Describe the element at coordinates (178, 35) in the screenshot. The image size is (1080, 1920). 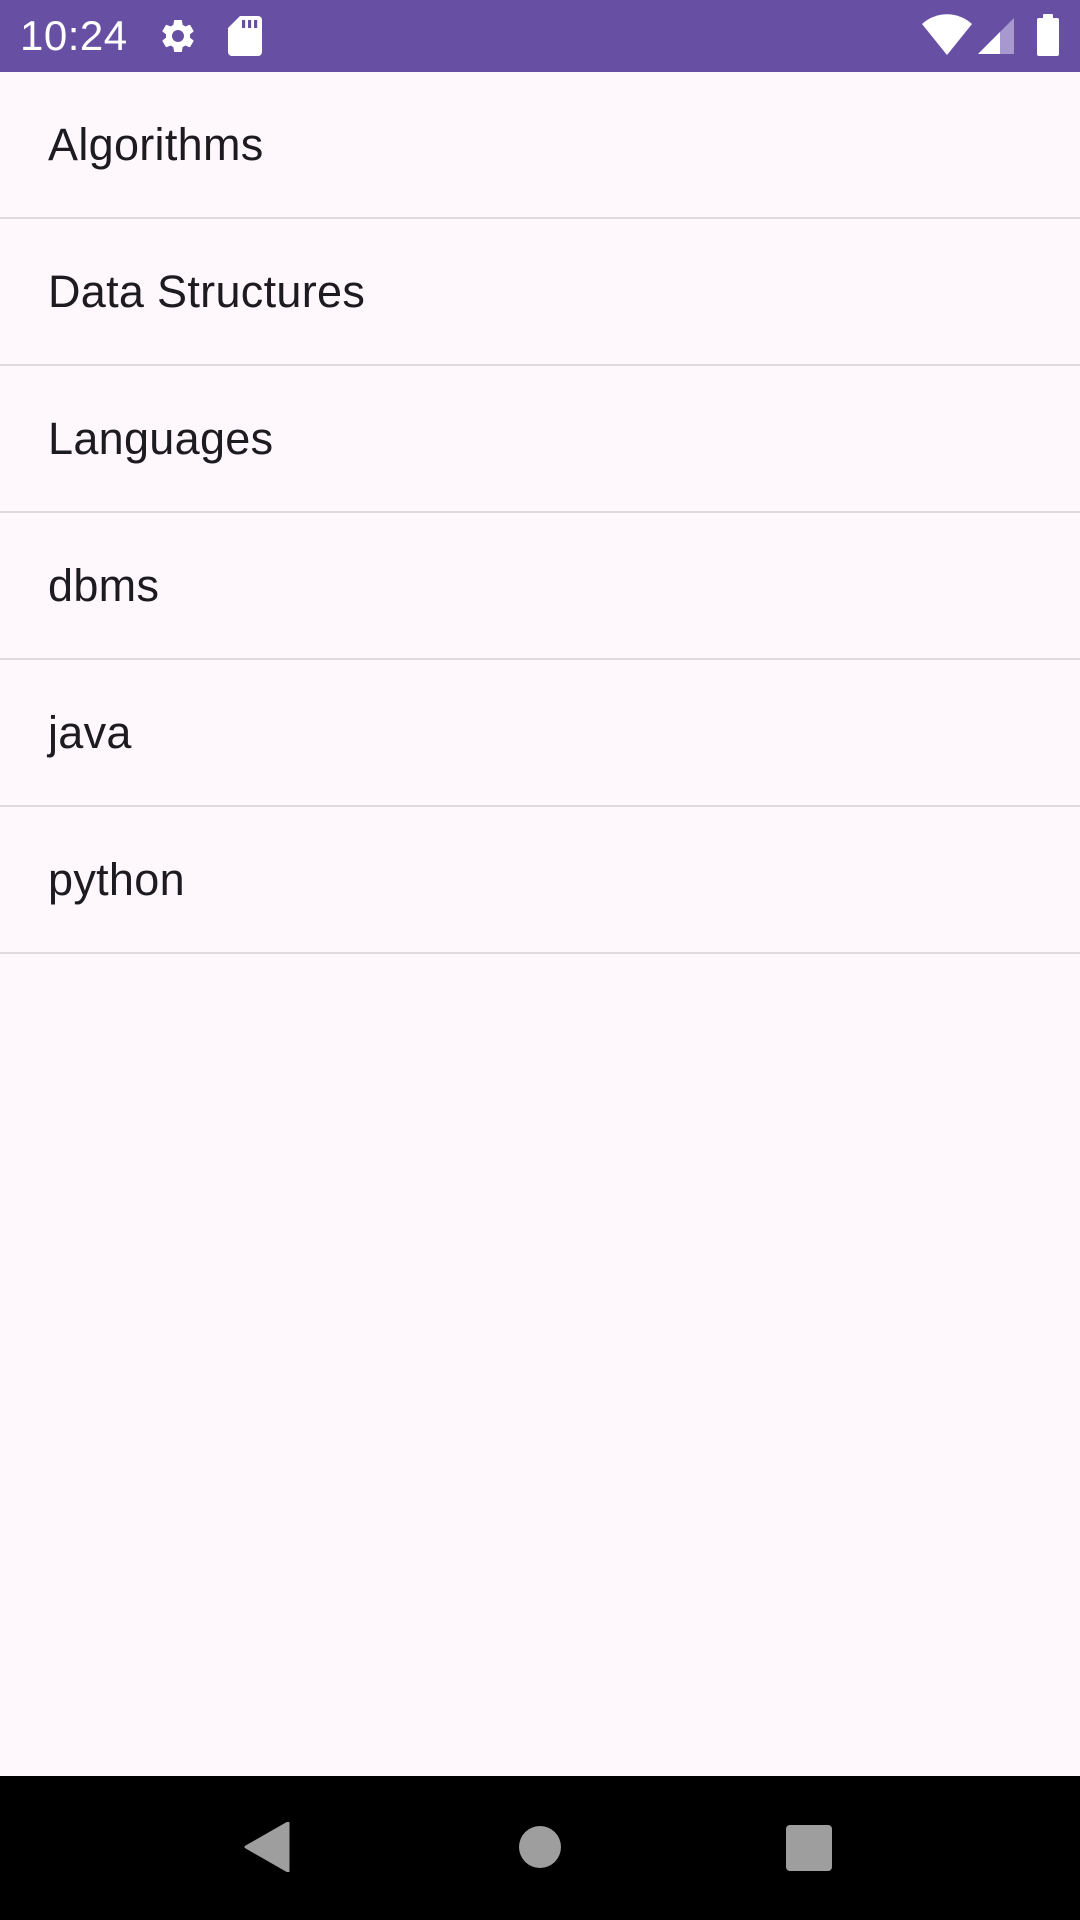
I see `gear-icon` at that location.